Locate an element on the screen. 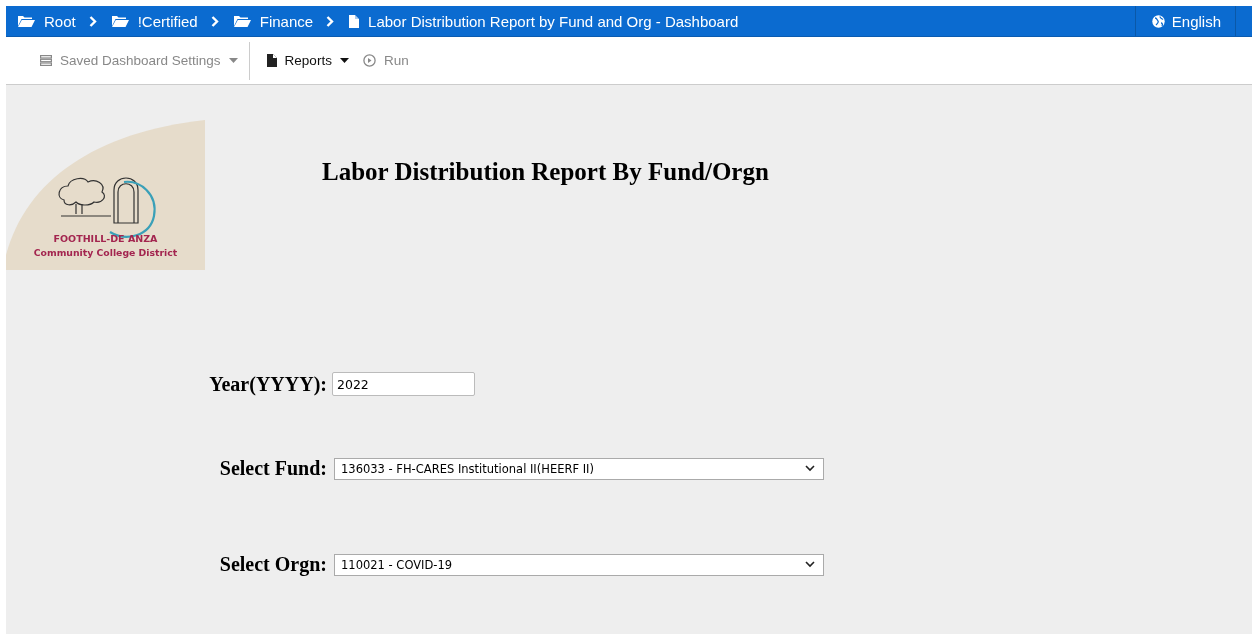 Image resolution: width=1252 pixels, height=640 pixels. select-field: 110021 - COVID-19 is located at coordinates (579, 564).